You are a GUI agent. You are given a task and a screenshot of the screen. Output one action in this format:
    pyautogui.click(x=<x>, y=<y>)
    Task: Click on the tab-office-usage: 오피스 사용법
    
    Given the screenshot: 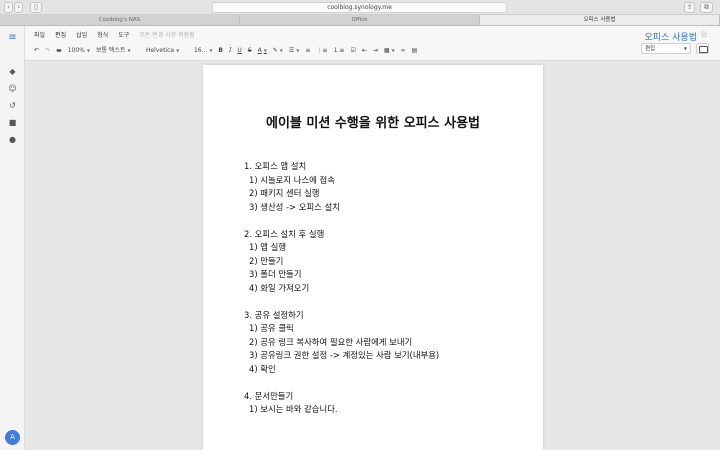 What is the action you would take?
    pyautogui.click(x=600, y=20)
    